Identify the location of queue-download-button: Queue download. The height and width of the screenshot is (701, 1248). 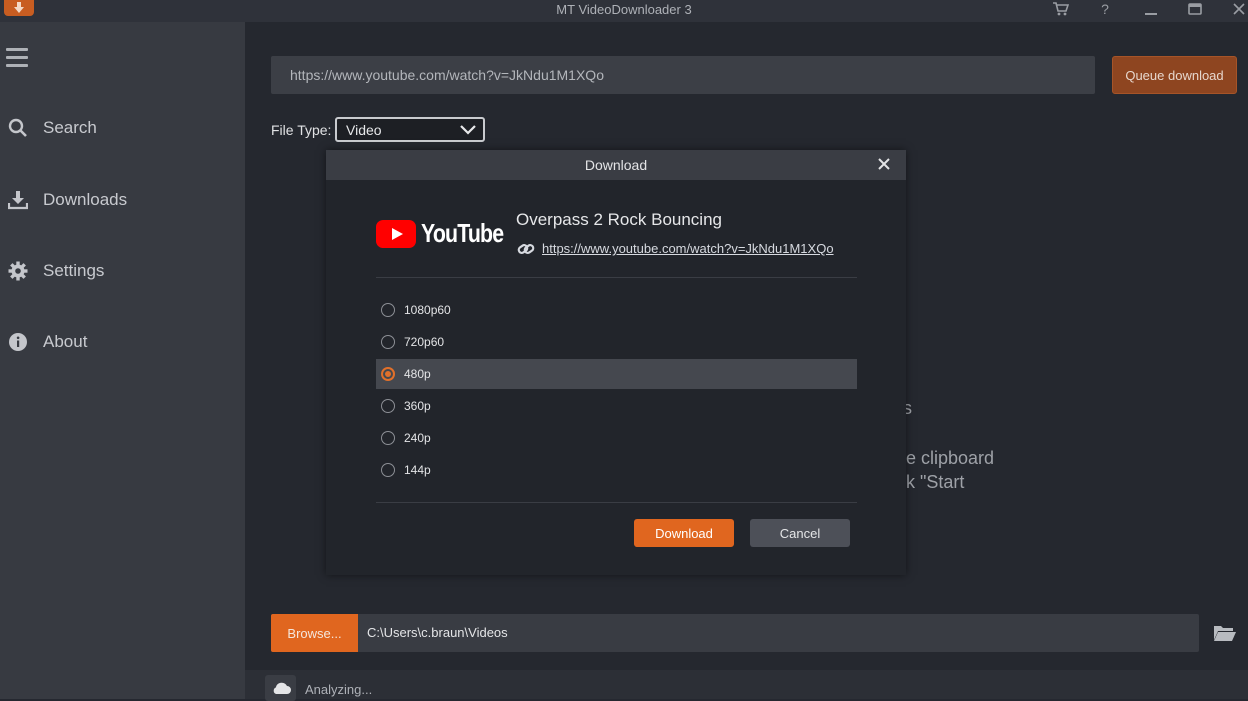
(1174, 75).